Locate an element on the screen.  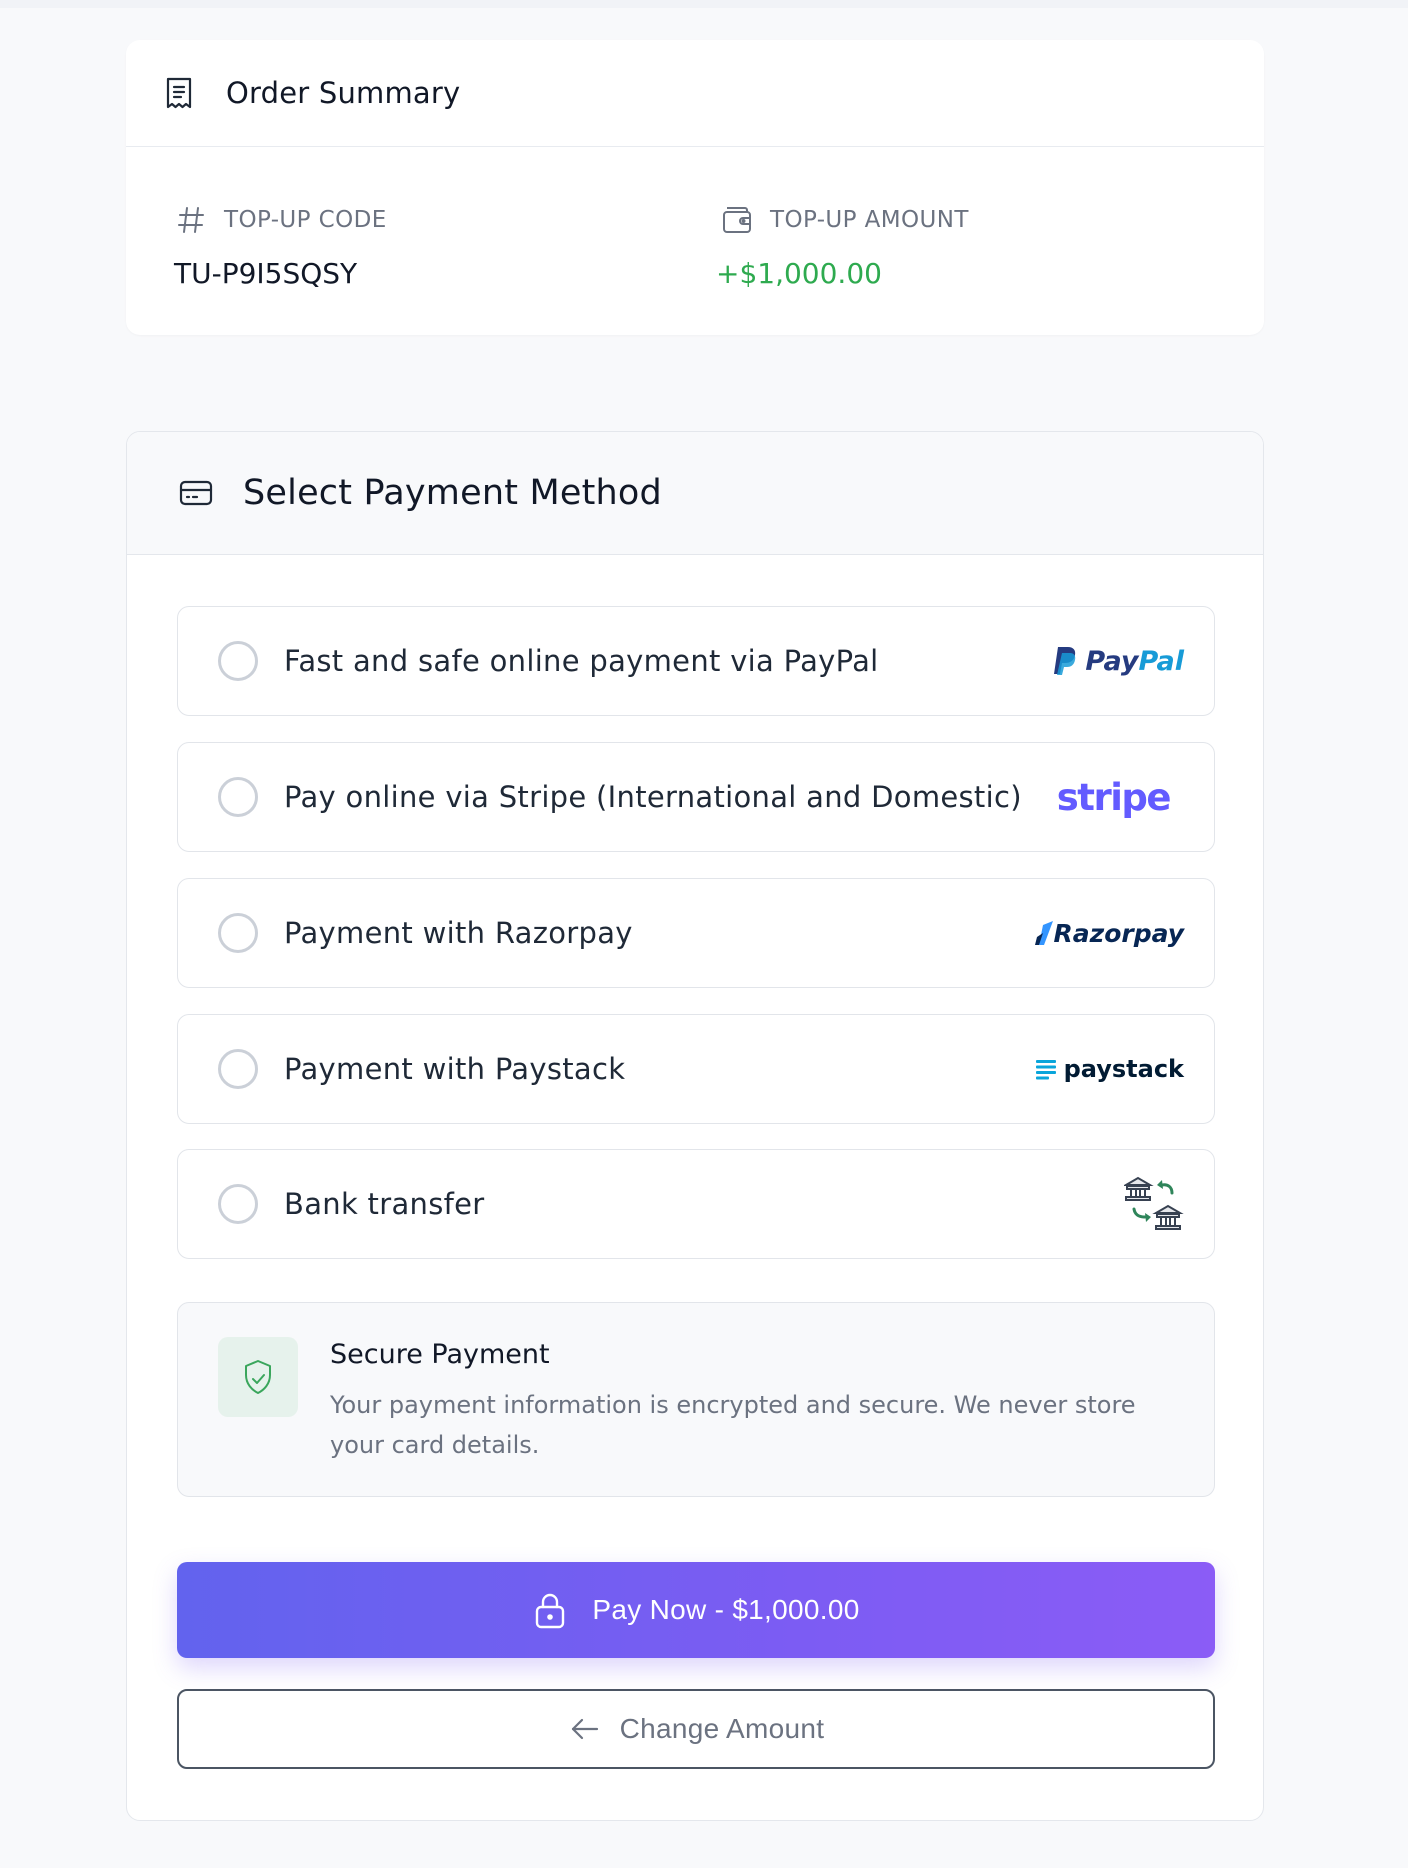
radio-paypal is located at coordinates (238, 661).